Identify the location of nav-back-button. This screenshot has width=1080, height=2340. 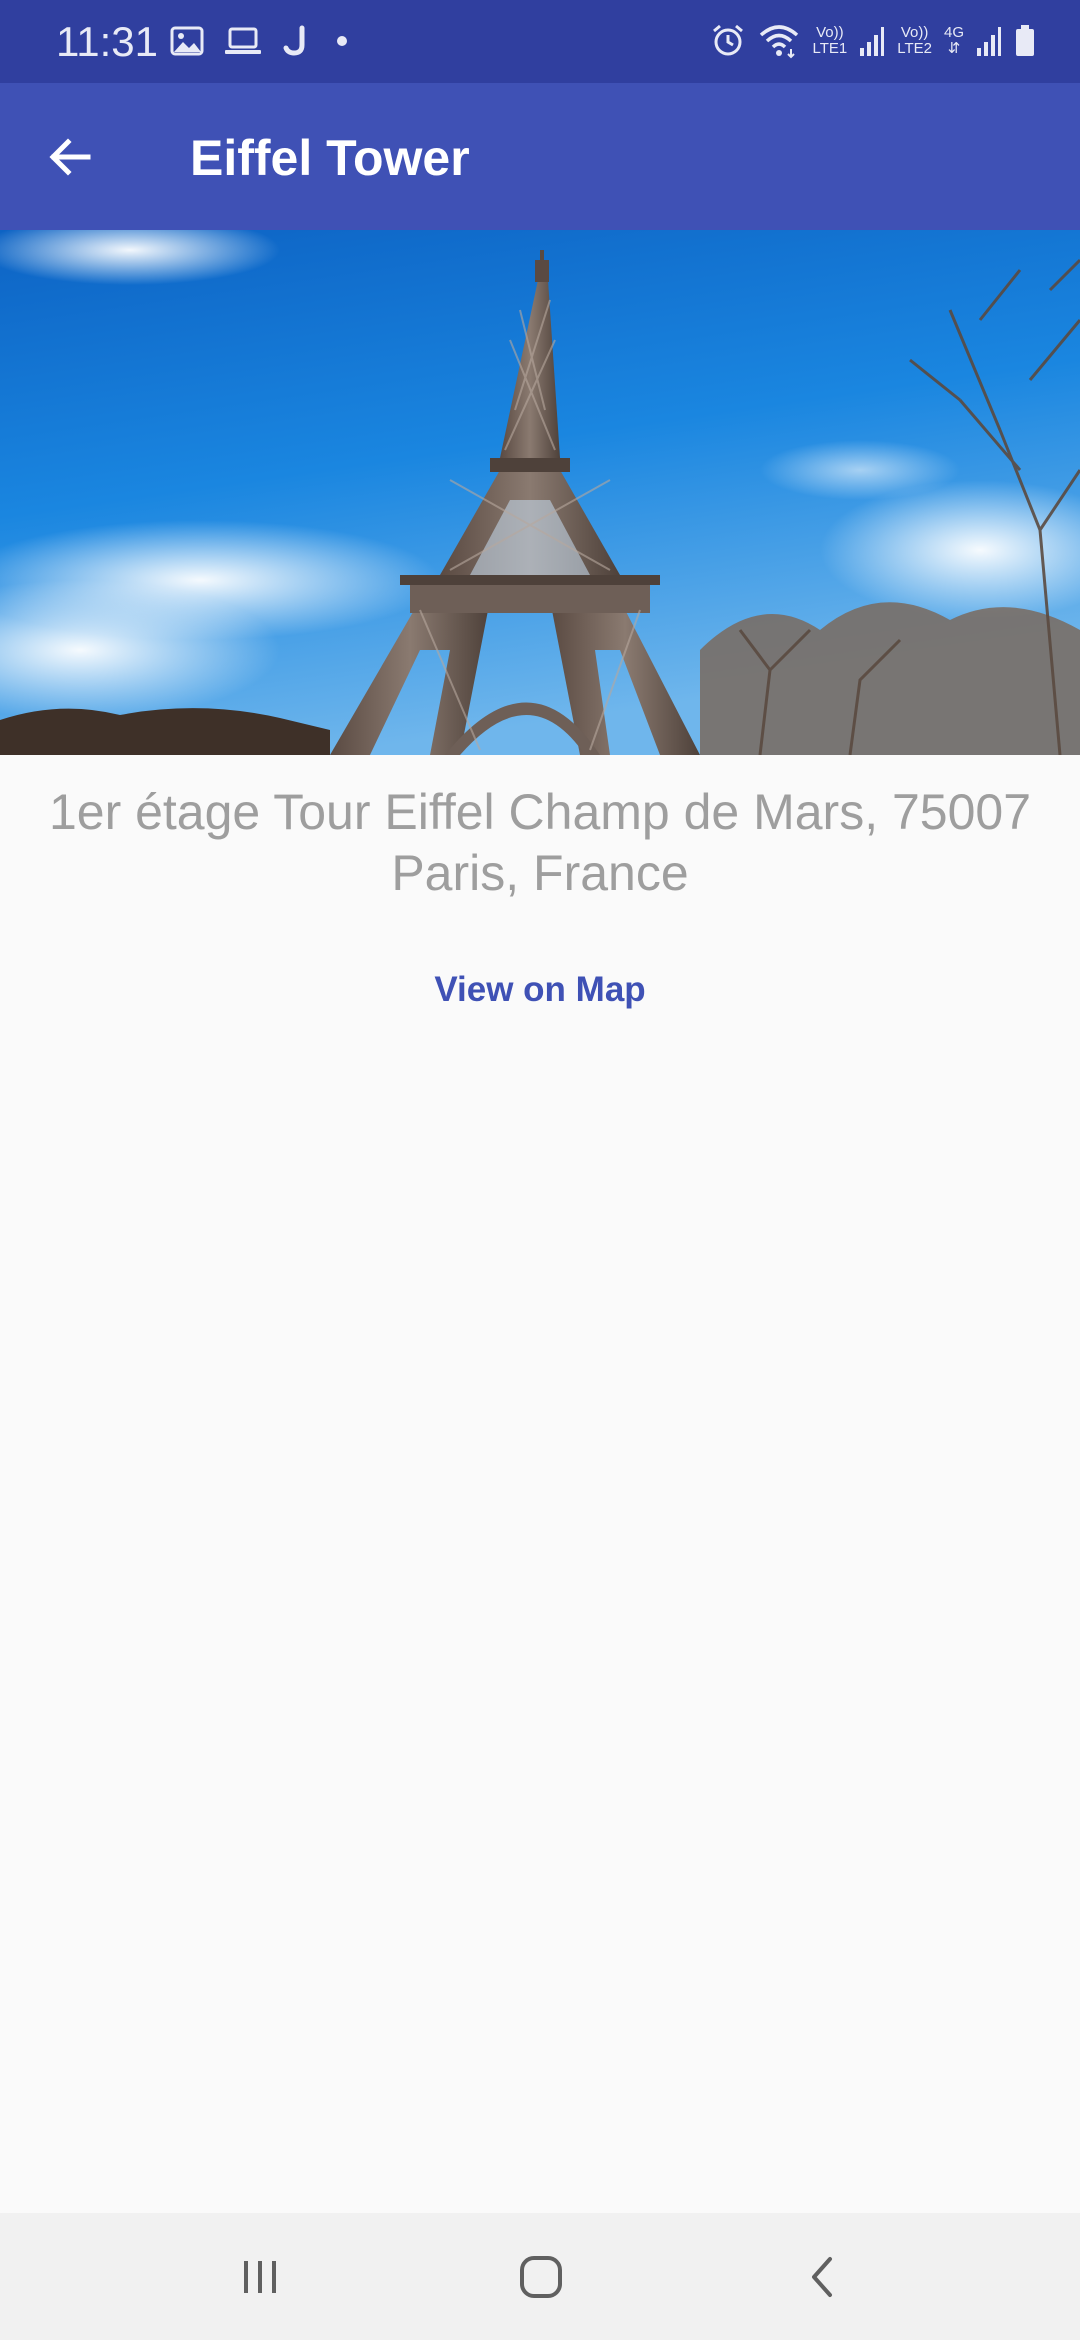
(822, 2276).